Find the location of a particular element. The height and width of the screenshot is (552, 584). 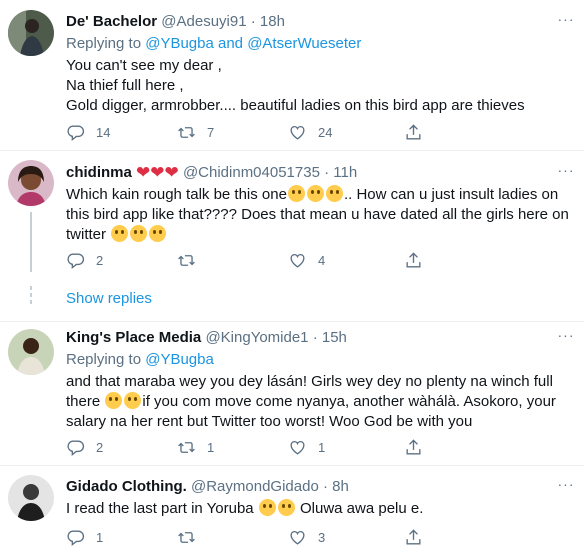

display-name: De' Bachelor is located at coordinates (111, 21).